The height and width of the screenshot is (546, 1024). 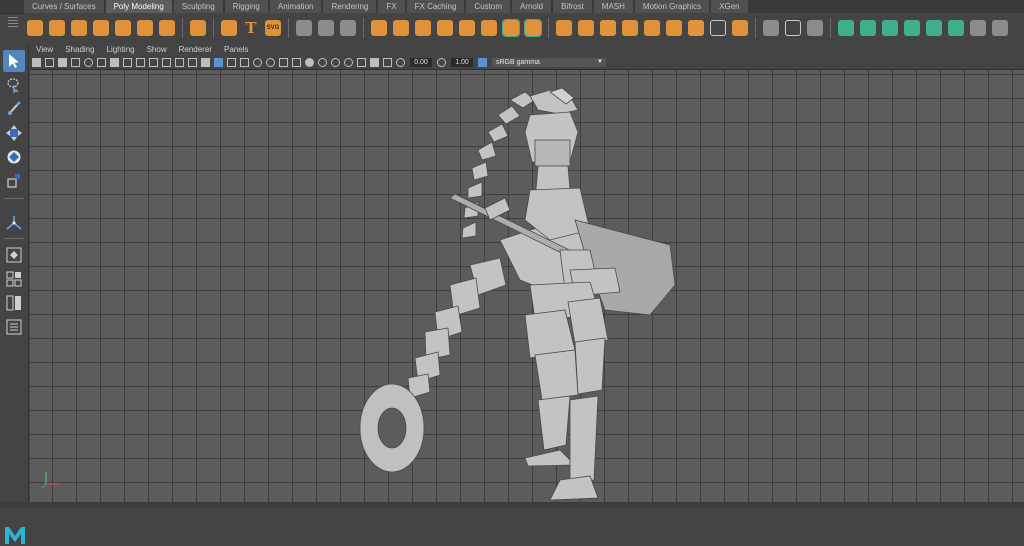 What do you see at coordinates (13, 22) in the screenshot?
I see `shelf-handle-icon` at bounding box center [13, 22].